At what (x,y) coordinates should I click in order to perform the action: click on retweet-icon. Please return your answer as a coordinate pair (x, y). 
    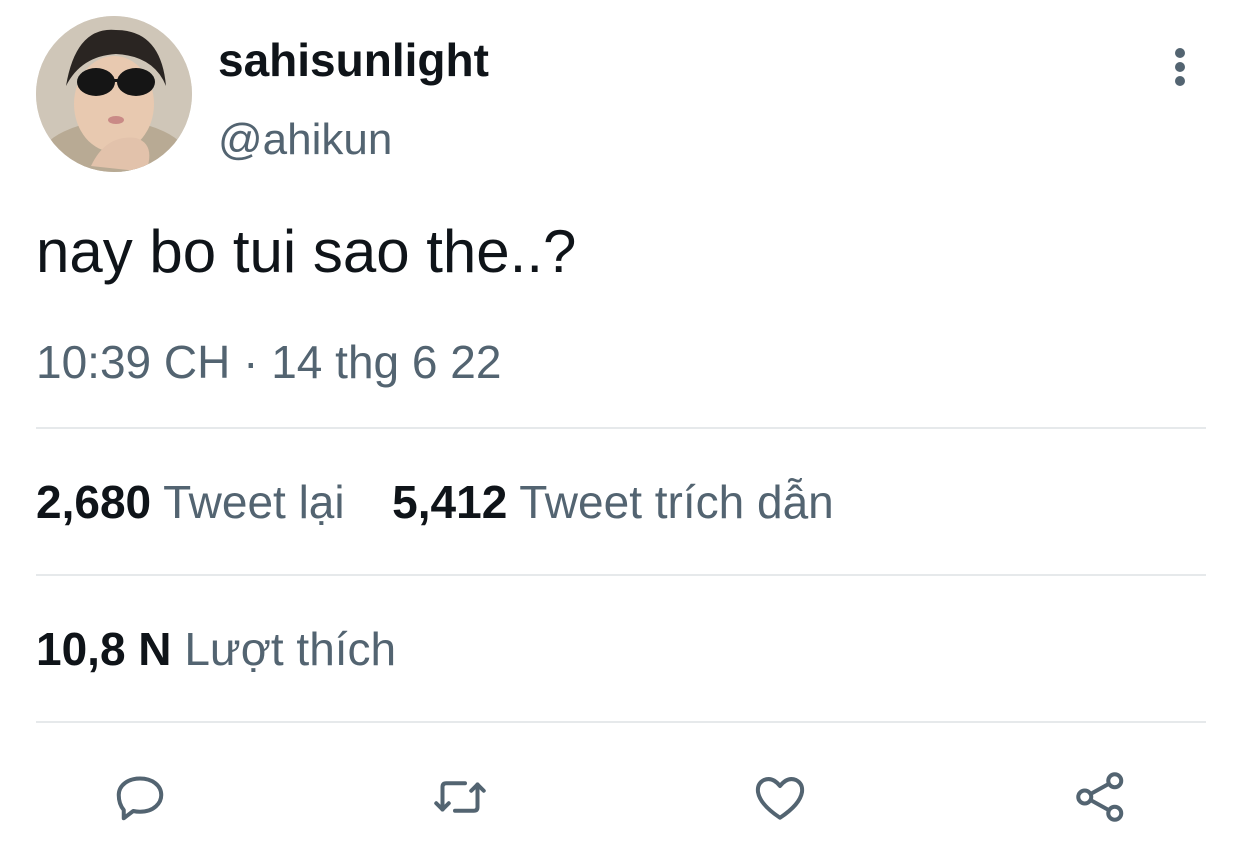
    Looking at the image, I should click on (460, 797).